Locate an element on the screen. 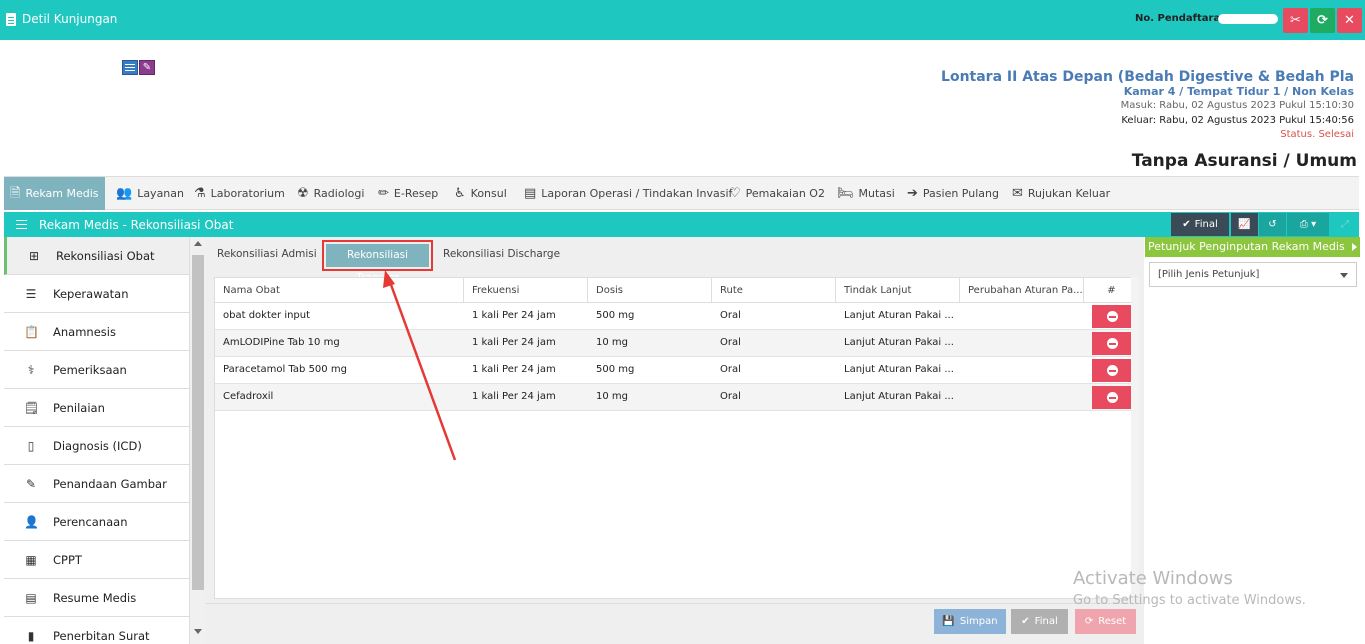  tab-laboratorium: ⚗ Laboratorium is located at coordinates (239, 193).